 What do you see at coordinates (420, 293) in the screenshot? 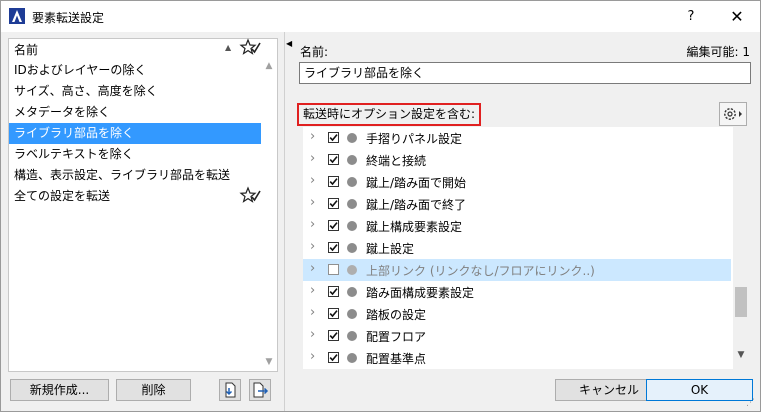
I see `tree-row-label: 踏み面構成要素設定` at bounding box center [420, 293].